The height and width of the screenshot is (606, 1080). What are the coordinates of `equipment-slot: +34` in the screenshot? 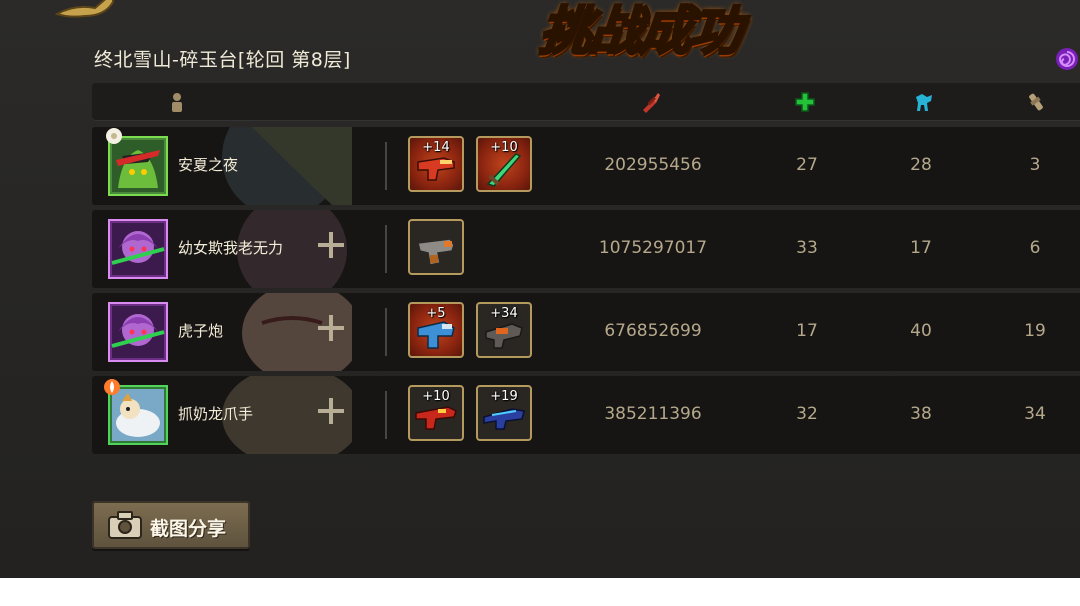 It's located at (504, 330).